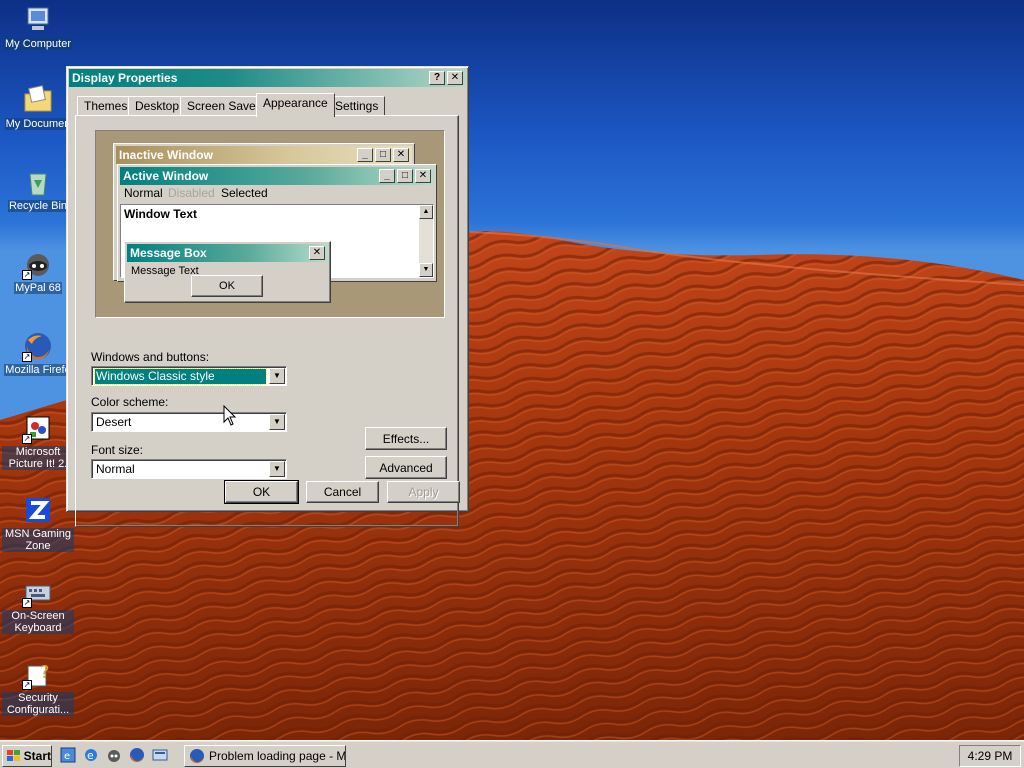  Describe the element at coordinates (455, 78) in the screenshot. I see `close-button: ✕` at that location.